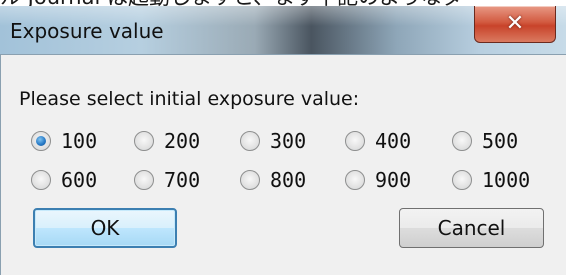 This screenshot has width=566, height=275. I want to click on radio-label: 700, so click(182, 180).